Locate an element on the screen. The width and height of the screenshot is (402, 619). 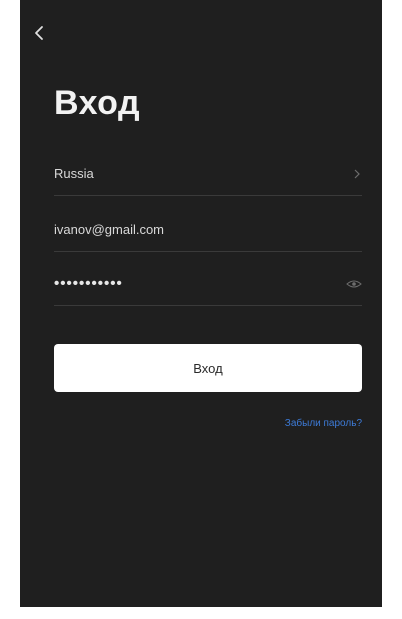
login-button: Вход is located at coordinates (208, 368).